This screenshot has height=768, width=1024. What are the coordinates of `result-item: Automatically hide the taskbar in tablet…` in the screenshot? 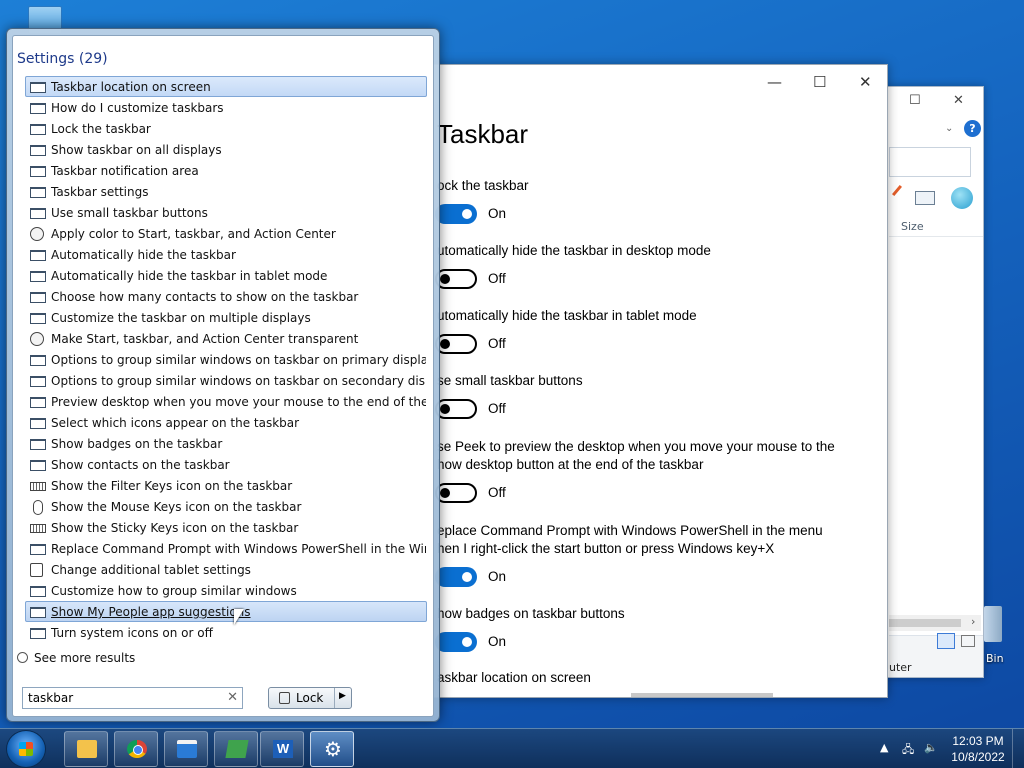 It's located at (226, 275).